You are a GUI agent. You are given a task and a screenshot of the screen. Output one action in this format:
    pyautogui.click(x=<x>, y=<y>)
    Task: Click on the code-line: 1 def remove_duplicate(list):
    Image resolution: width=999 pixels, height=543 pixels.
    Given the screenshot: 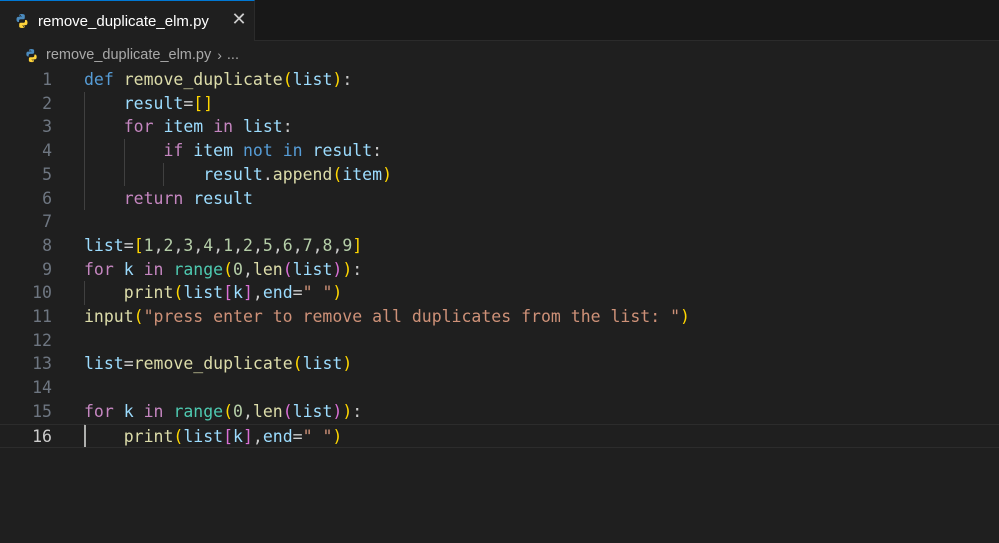 What is the action you would take?
    pyautogui.click(x=499, y=80)
    